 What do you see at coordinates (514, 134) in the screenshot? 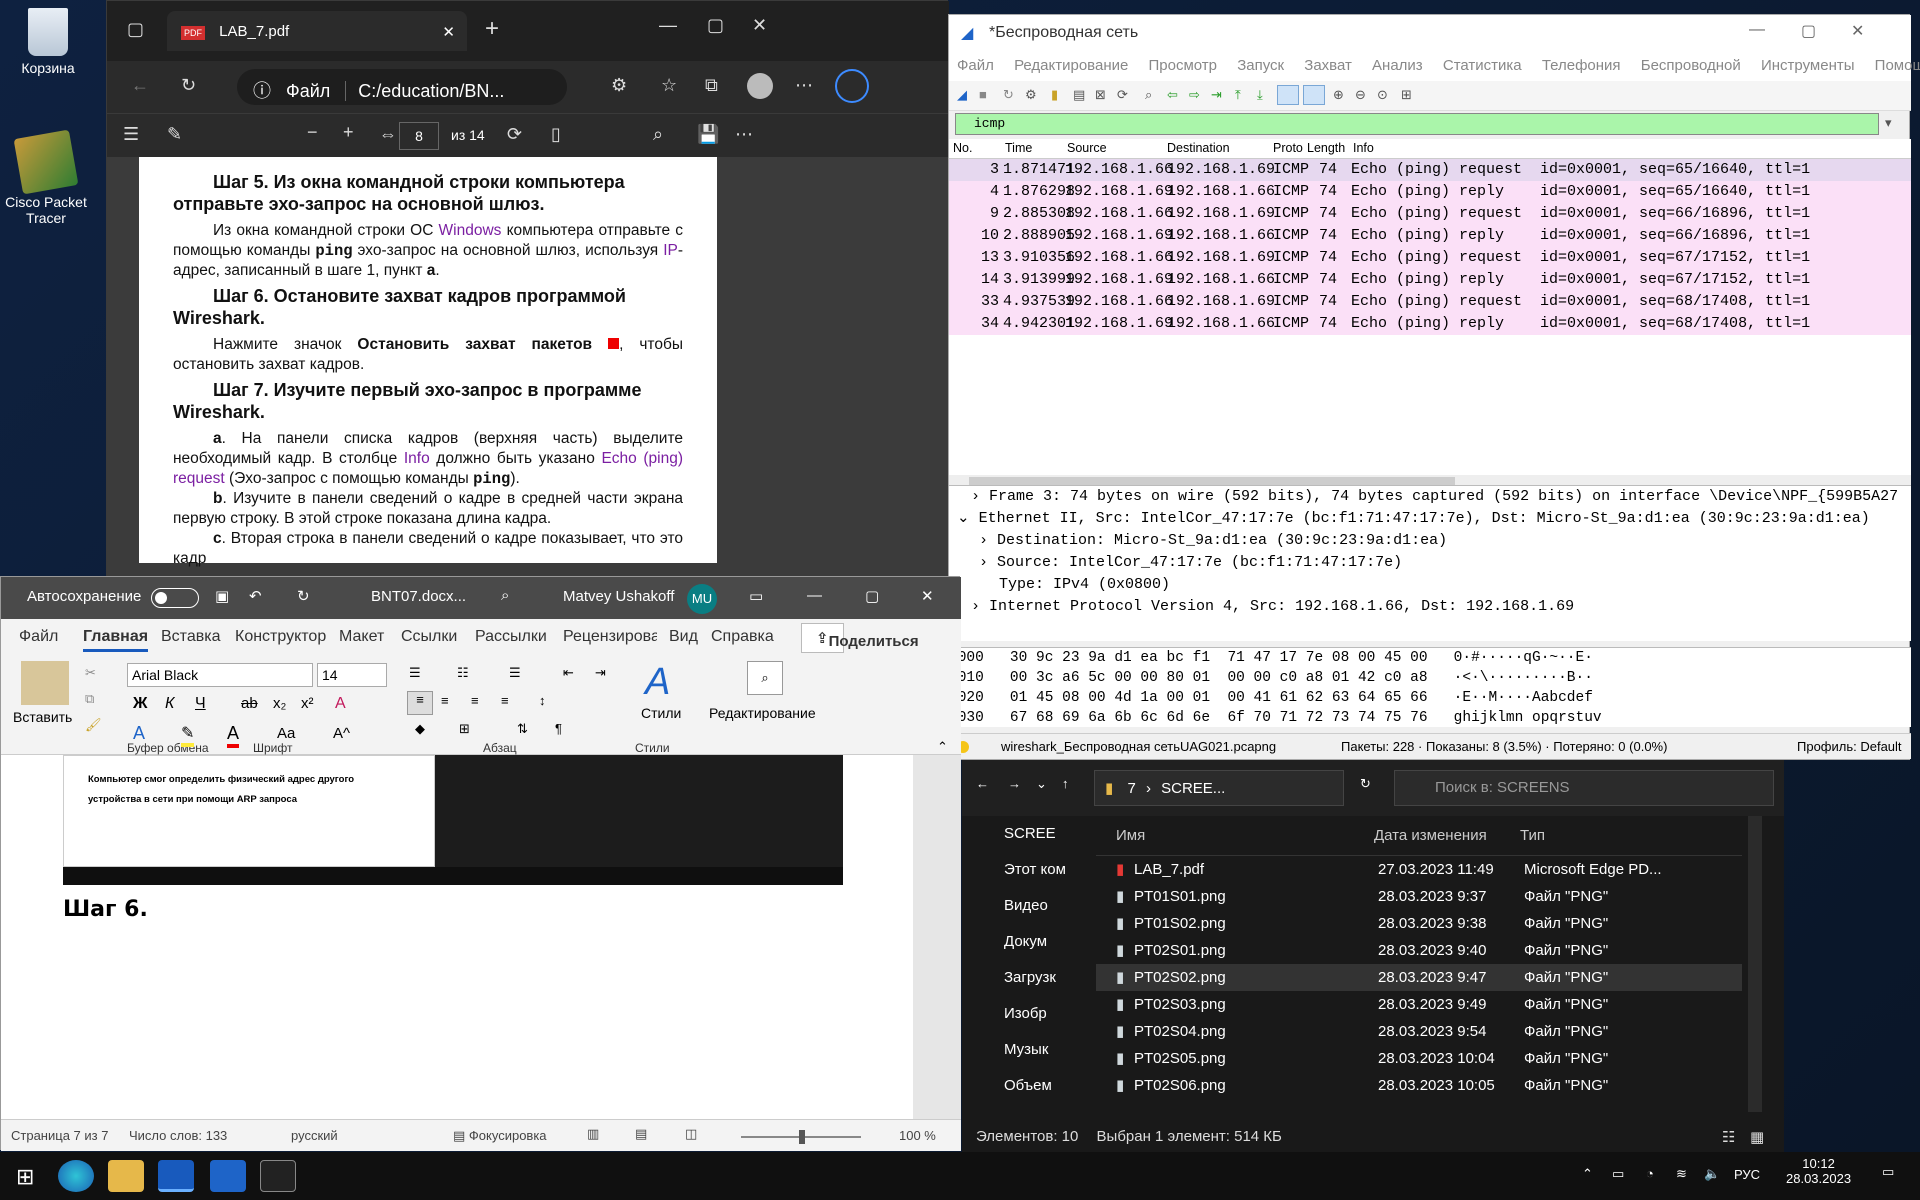
I see `rotate-icon: ⟳` at bounding box center [514, 134].